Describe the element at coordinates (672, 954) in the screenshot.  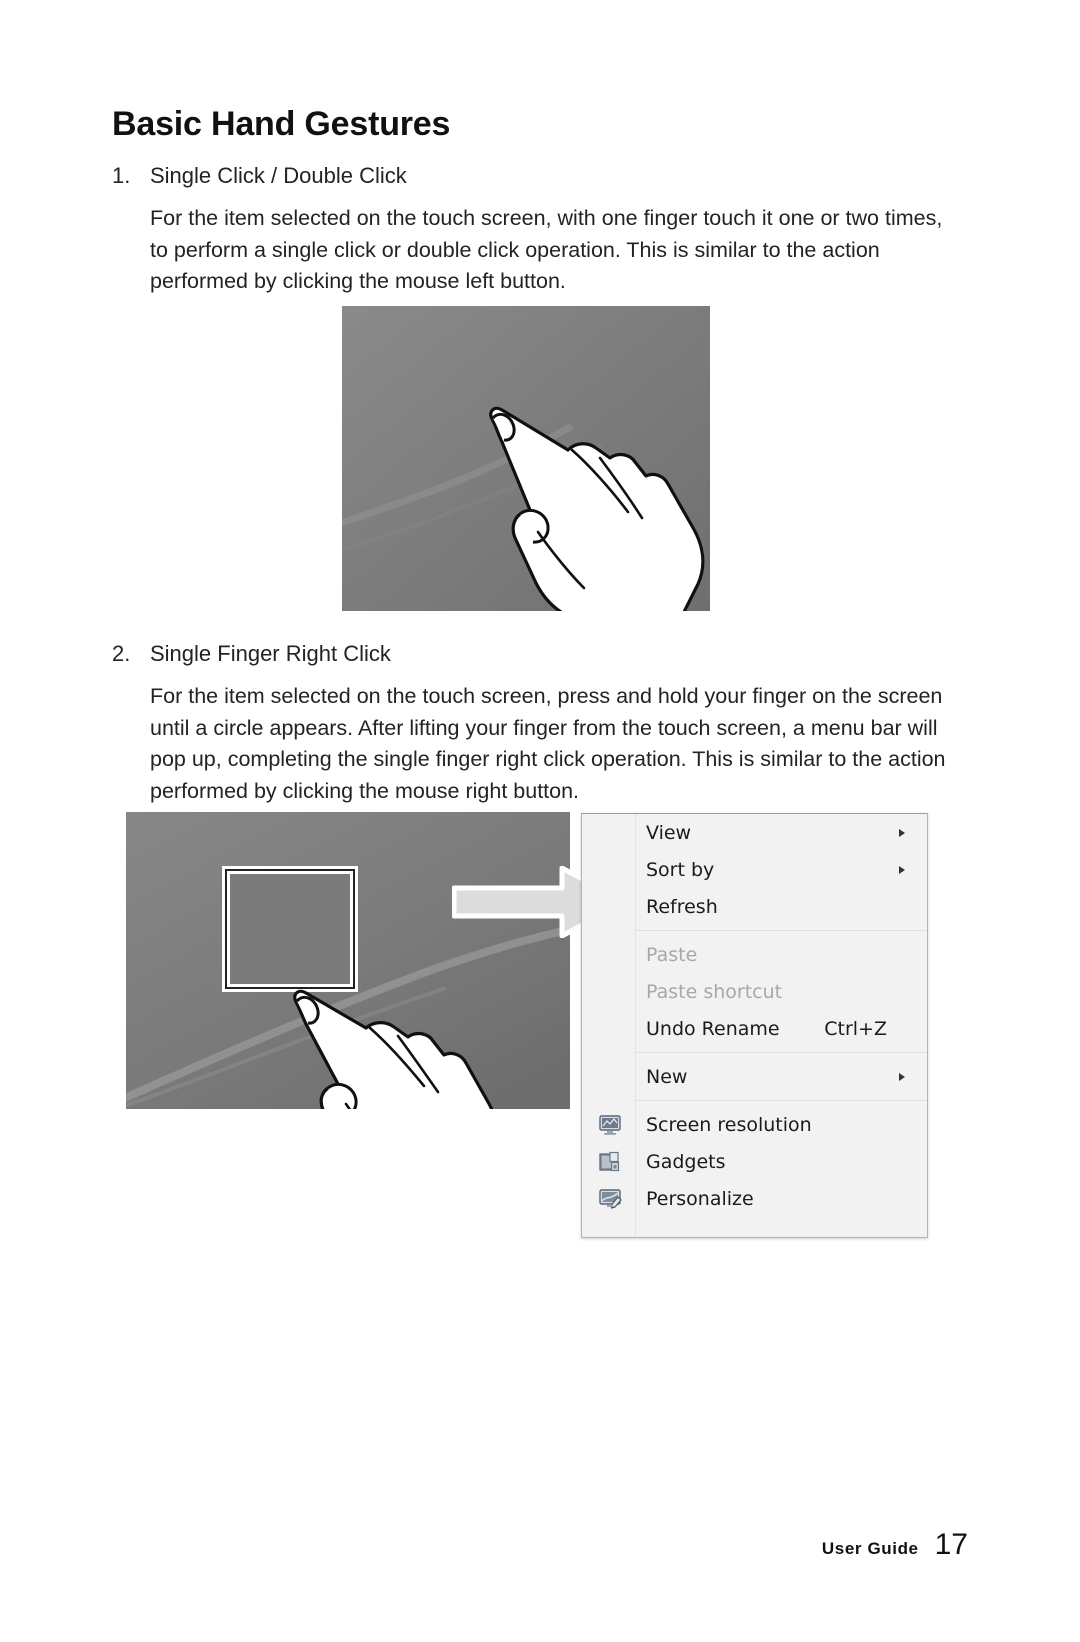
I see `menu-item-label: Paste` at that location.